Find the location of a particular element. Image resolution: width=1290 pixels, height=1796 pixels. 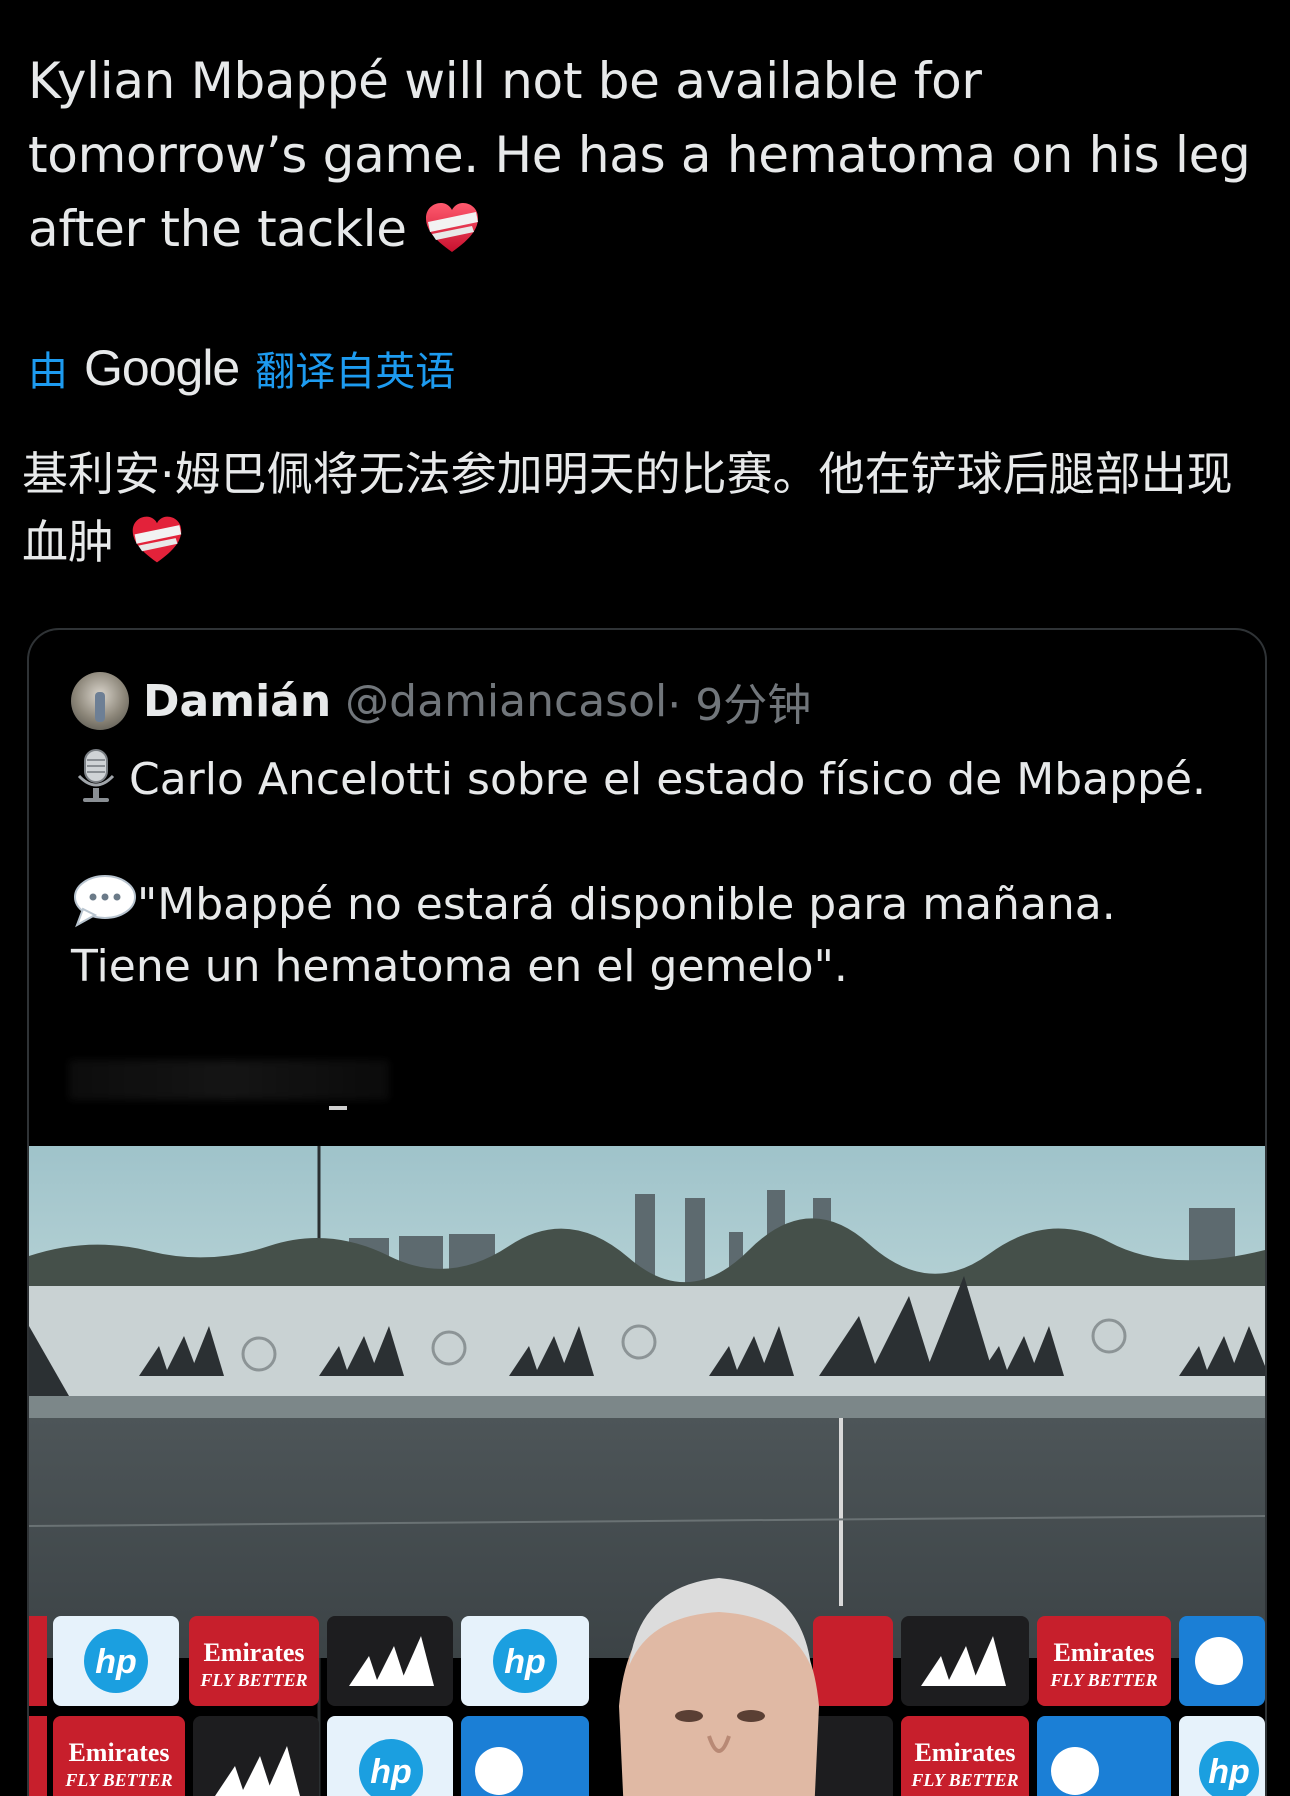

quoted-tweet-time: · 9分钟 is located at coordinates (739, 705).